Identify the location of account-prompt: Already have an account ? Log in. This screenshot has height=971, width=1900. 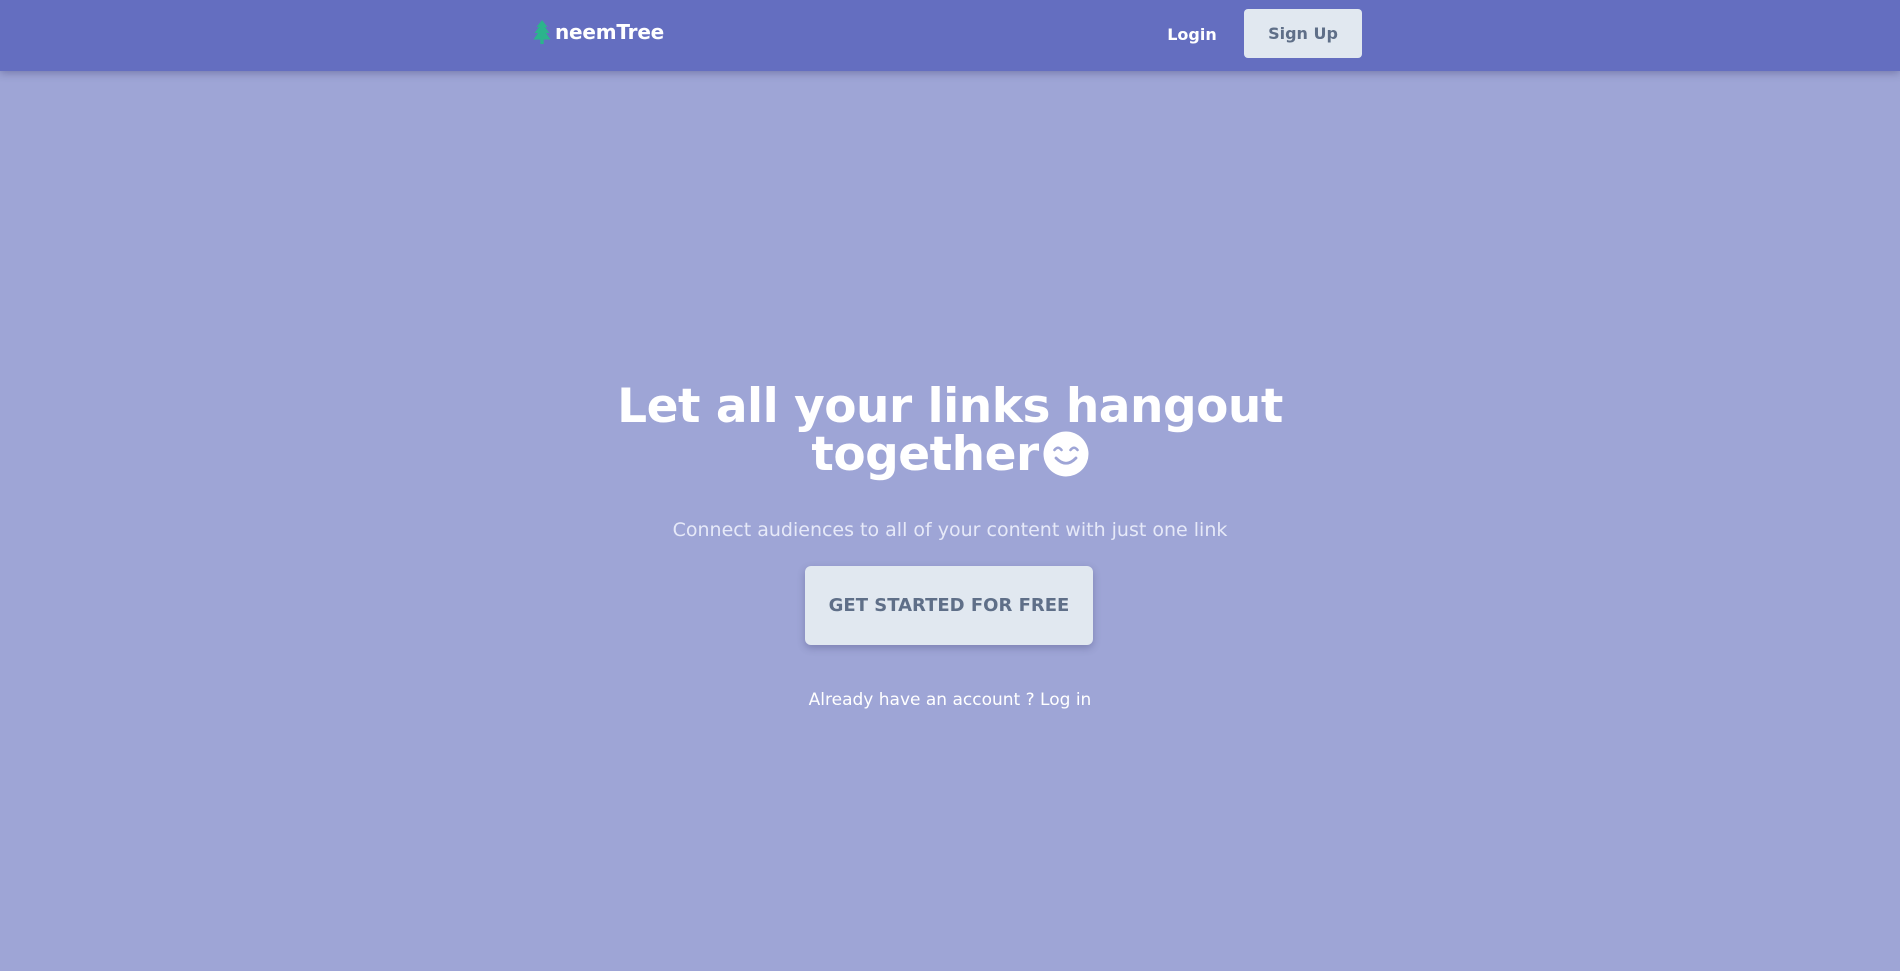
(950, 700).